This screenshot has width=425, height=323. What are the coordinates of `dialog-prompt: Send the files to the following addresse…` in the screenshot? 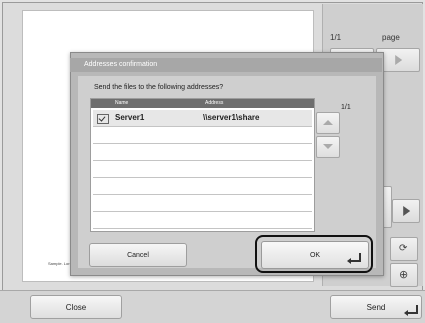 It's located at (159, 87).